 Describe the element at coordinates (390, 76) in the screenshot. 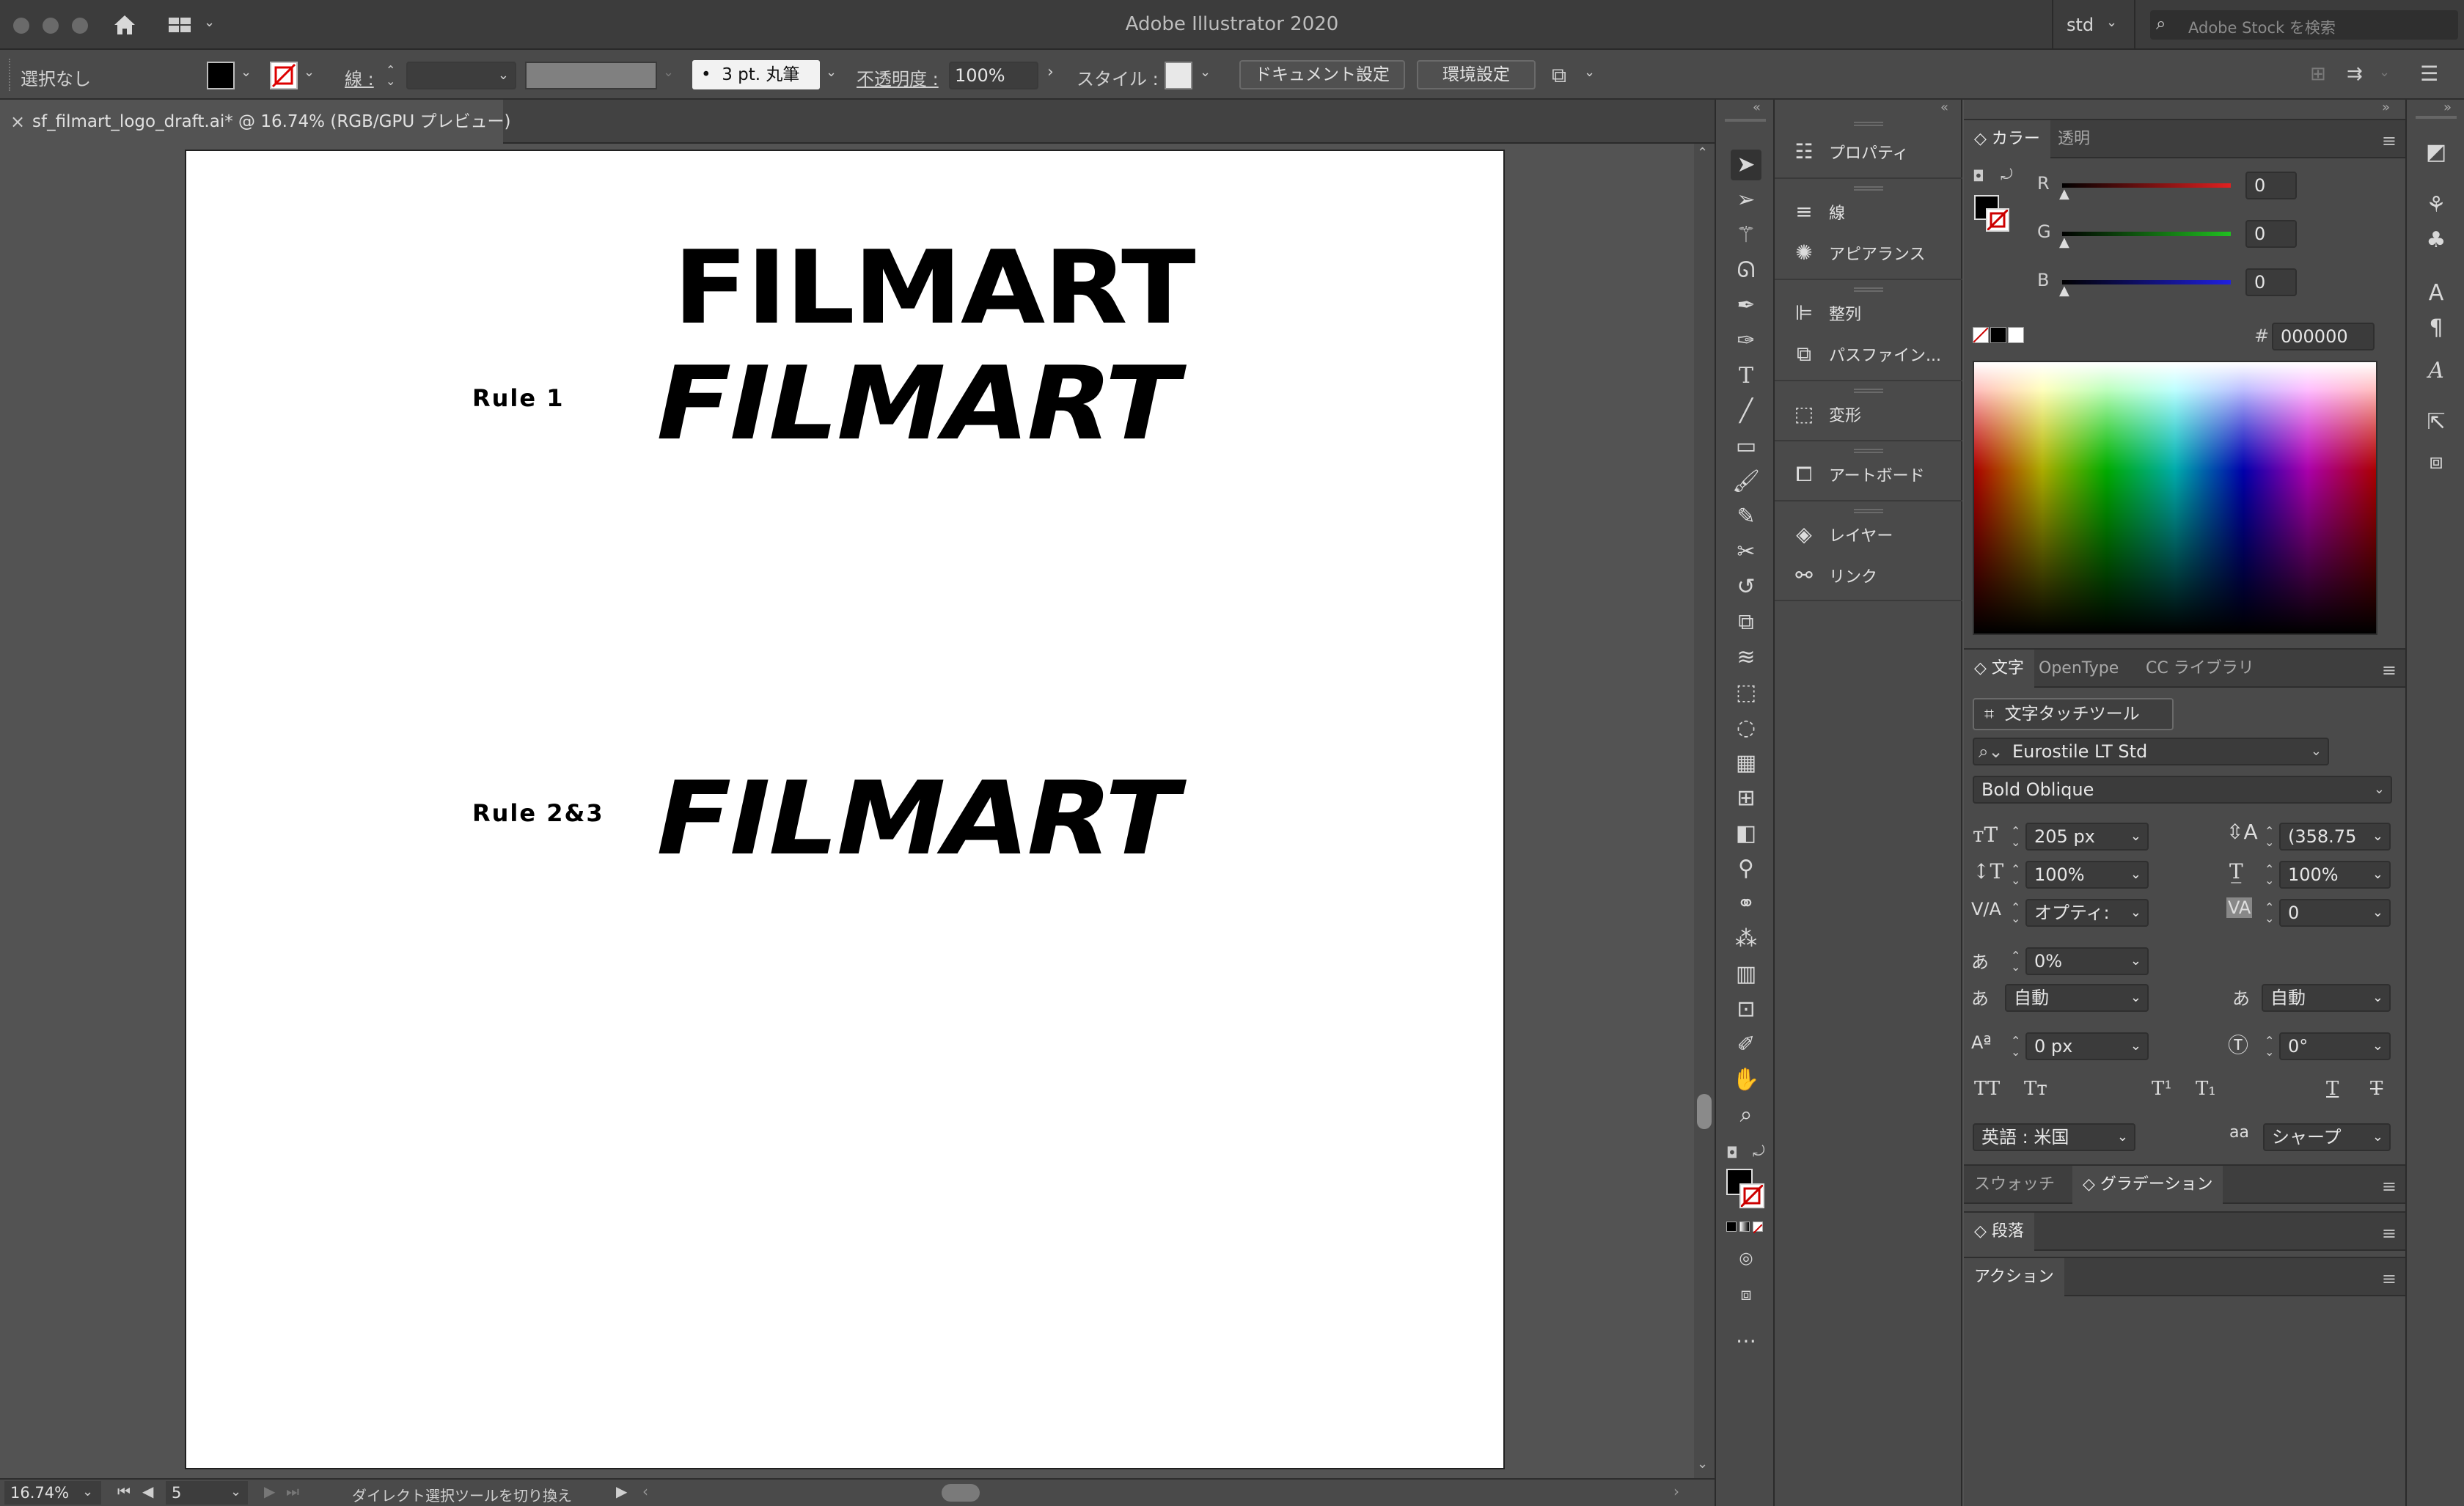

I see `stroke-weight-stepper: ⌃ ⌄` at that location.